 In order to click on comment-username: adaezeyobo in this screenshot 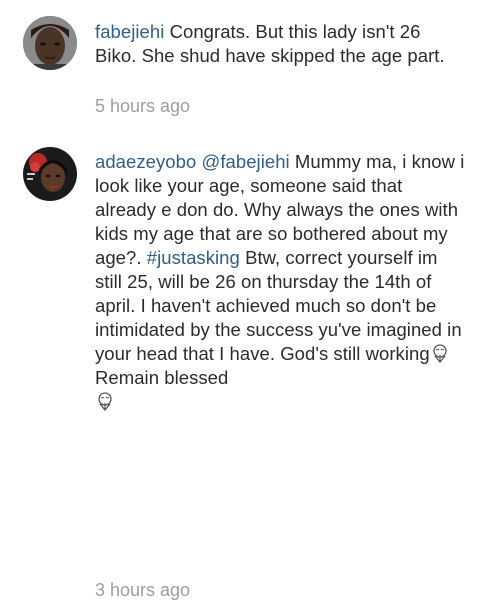, I will do `click(145, 161)`.